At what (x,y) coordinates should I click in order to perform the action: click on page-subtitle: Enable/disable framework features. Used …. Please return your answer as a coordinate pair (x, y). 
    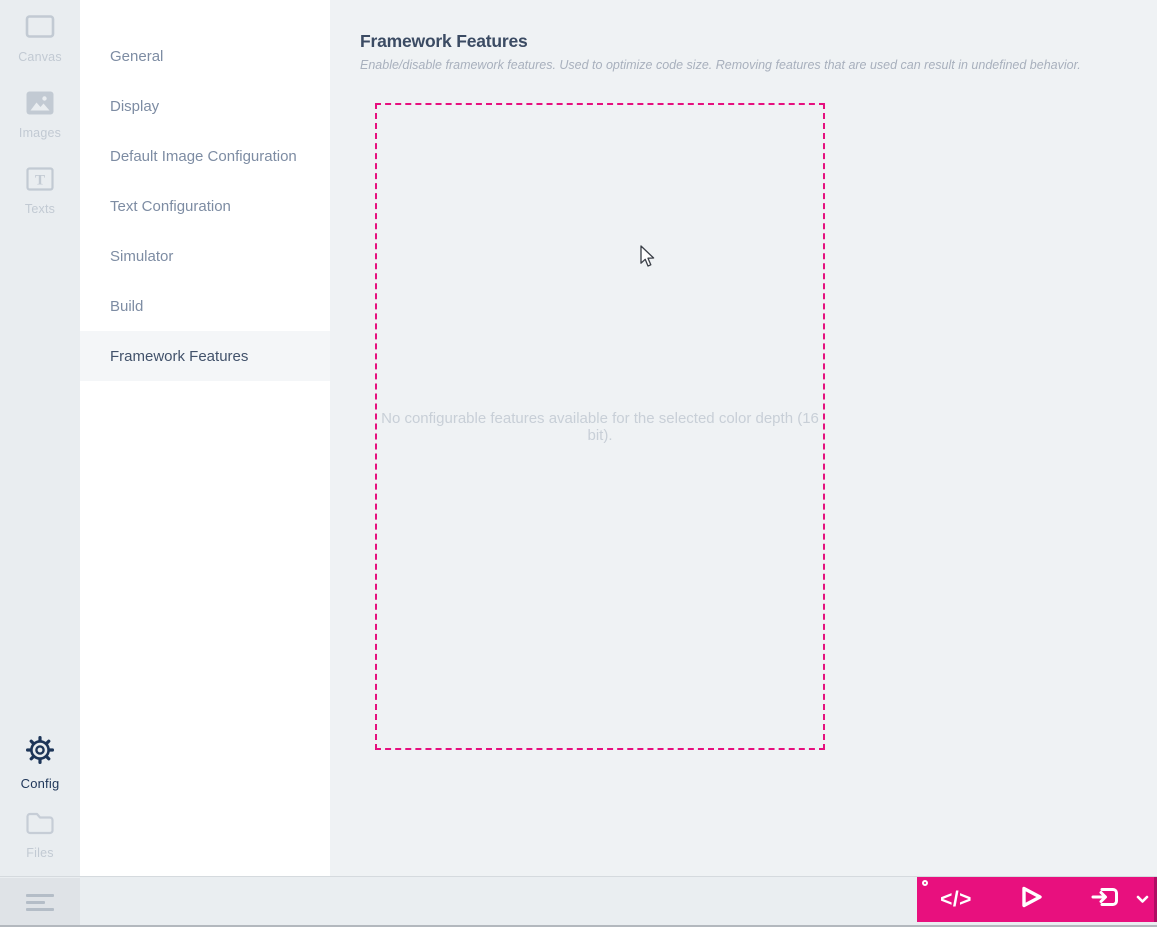
    Looking at the image, I should click on (720, 65).